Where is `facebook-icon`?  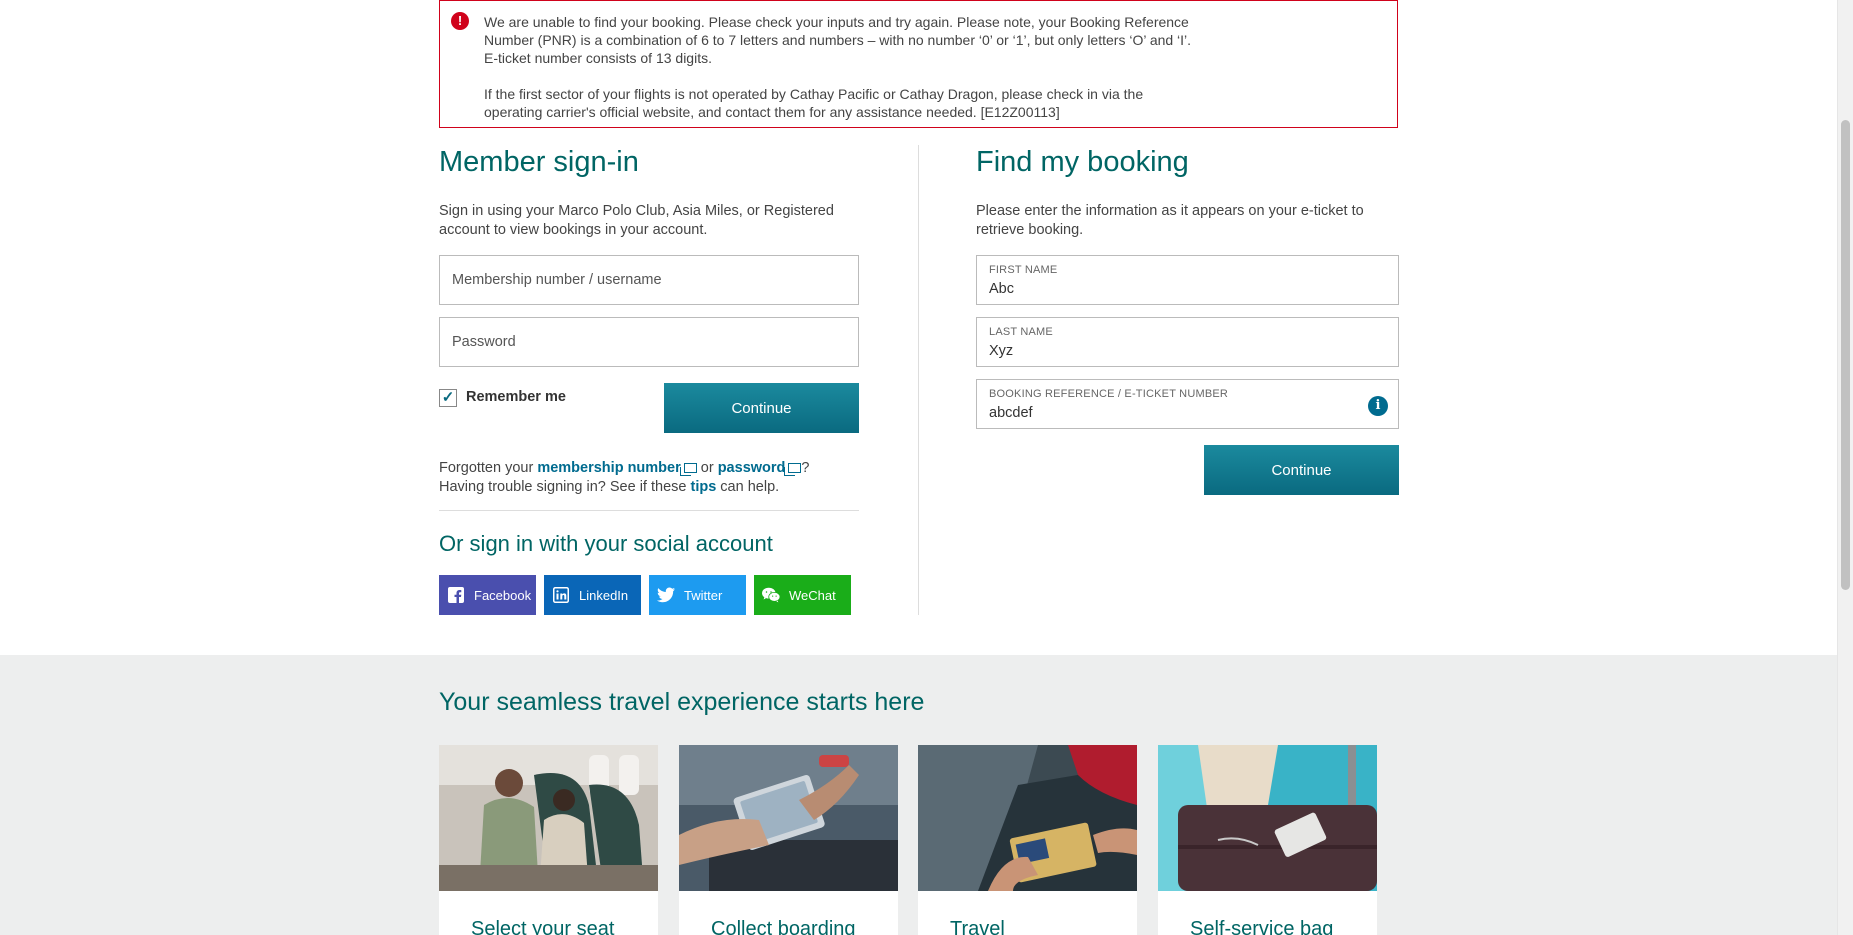
facebook-icon is located at coordinates (456, 595).